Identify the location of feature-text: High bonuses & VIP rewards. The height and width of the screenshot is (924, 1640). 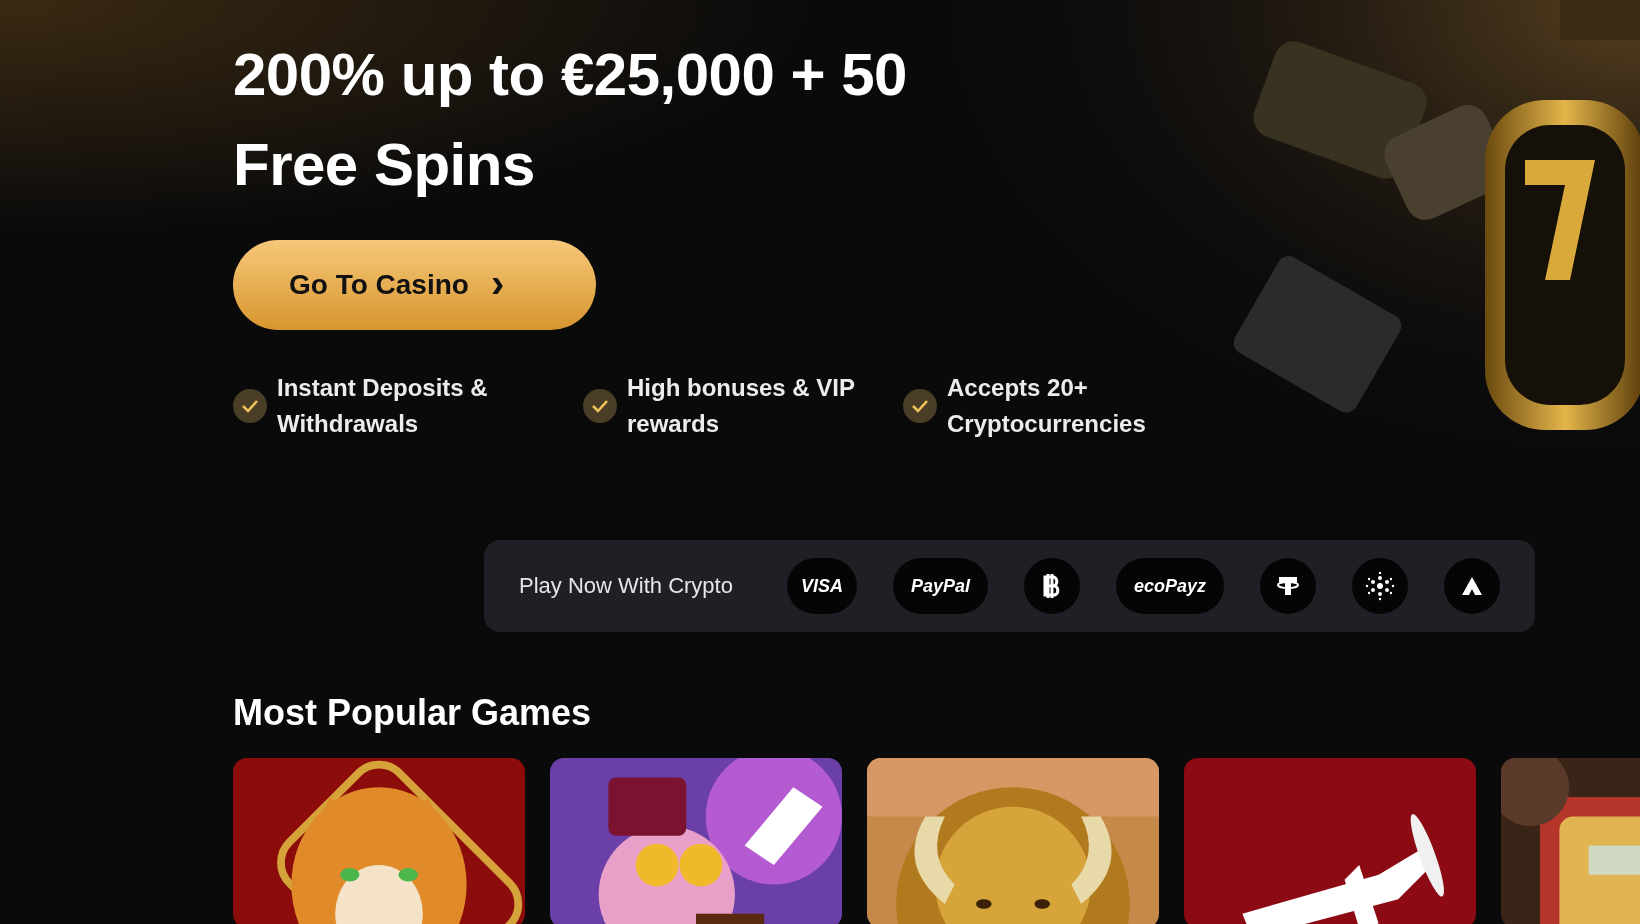
(741, 406).